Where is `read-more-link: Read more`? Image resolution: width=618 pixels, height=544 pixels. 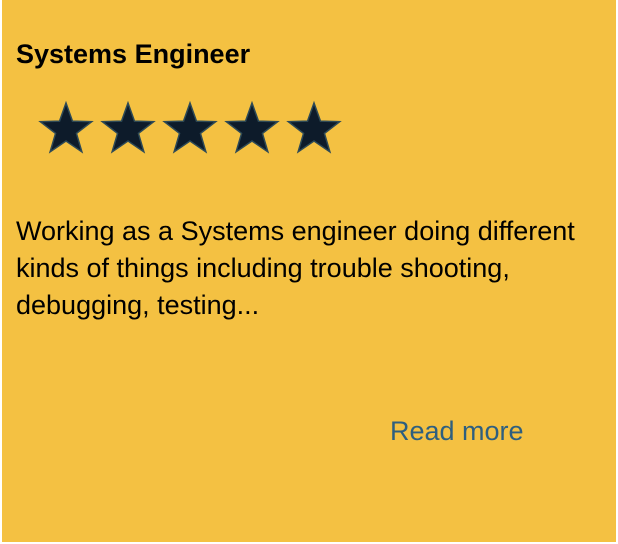 read-more-link: Read more is located at coordinates (457, 431).